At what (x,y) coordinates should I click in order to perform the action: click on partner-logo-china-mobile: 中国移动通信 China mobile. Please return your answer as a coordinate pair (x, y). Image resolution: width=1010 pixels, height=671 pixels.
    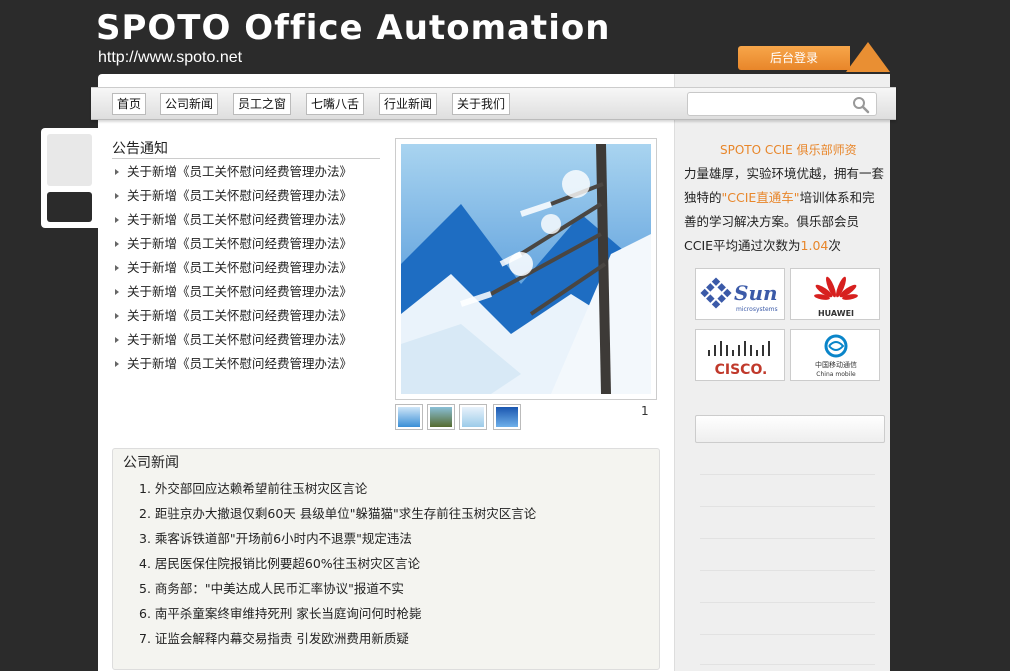
    Looking at the image, I should click on (835, 355).